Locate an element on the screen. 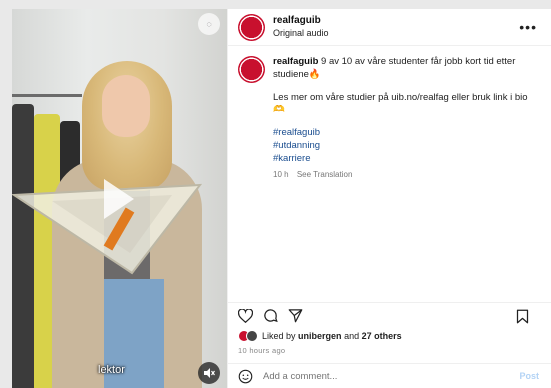  action-bar is located at coordinates (389, 315).